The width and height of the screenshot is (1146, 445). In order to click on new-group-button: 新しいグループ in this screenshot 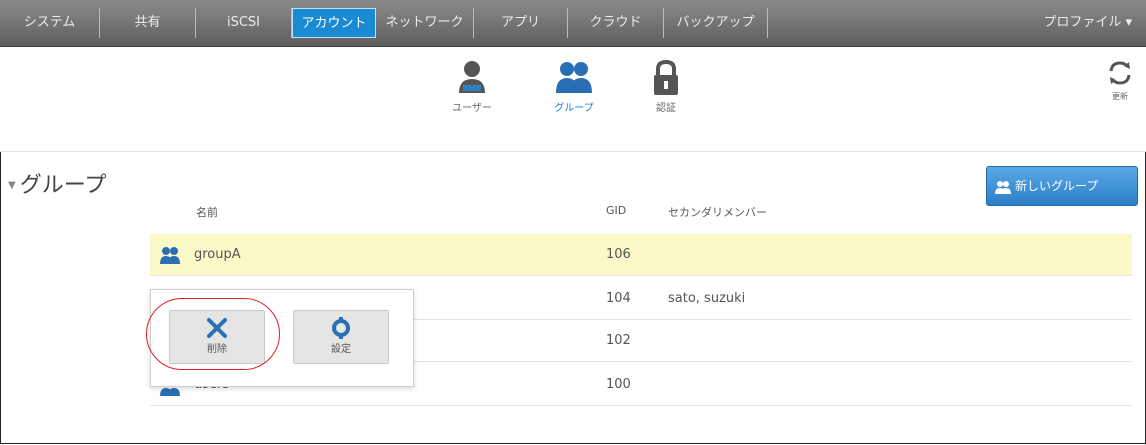, I will do `click(1062, 186)`.